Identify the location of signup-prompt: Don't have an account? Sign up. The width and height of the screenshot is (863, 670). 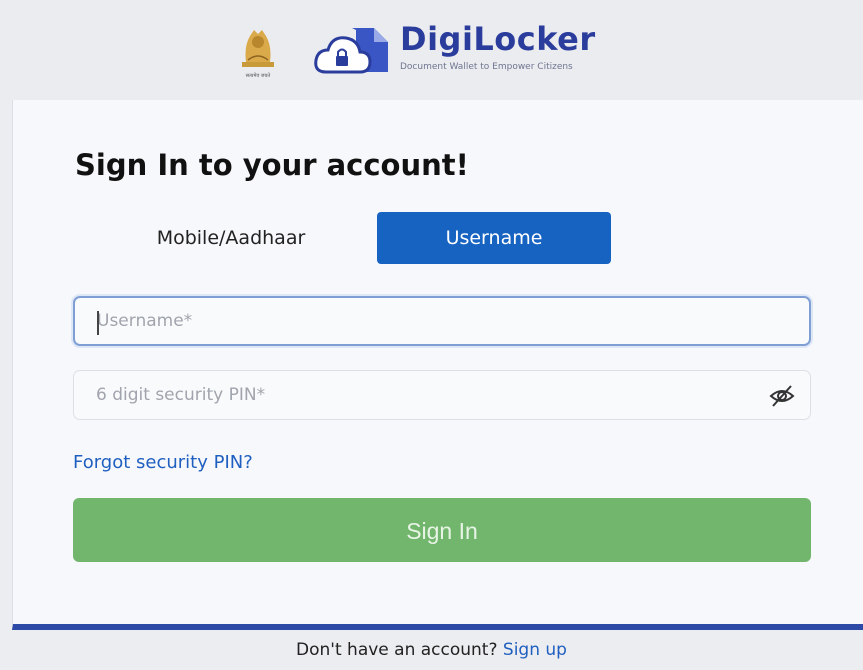
(431, 655).